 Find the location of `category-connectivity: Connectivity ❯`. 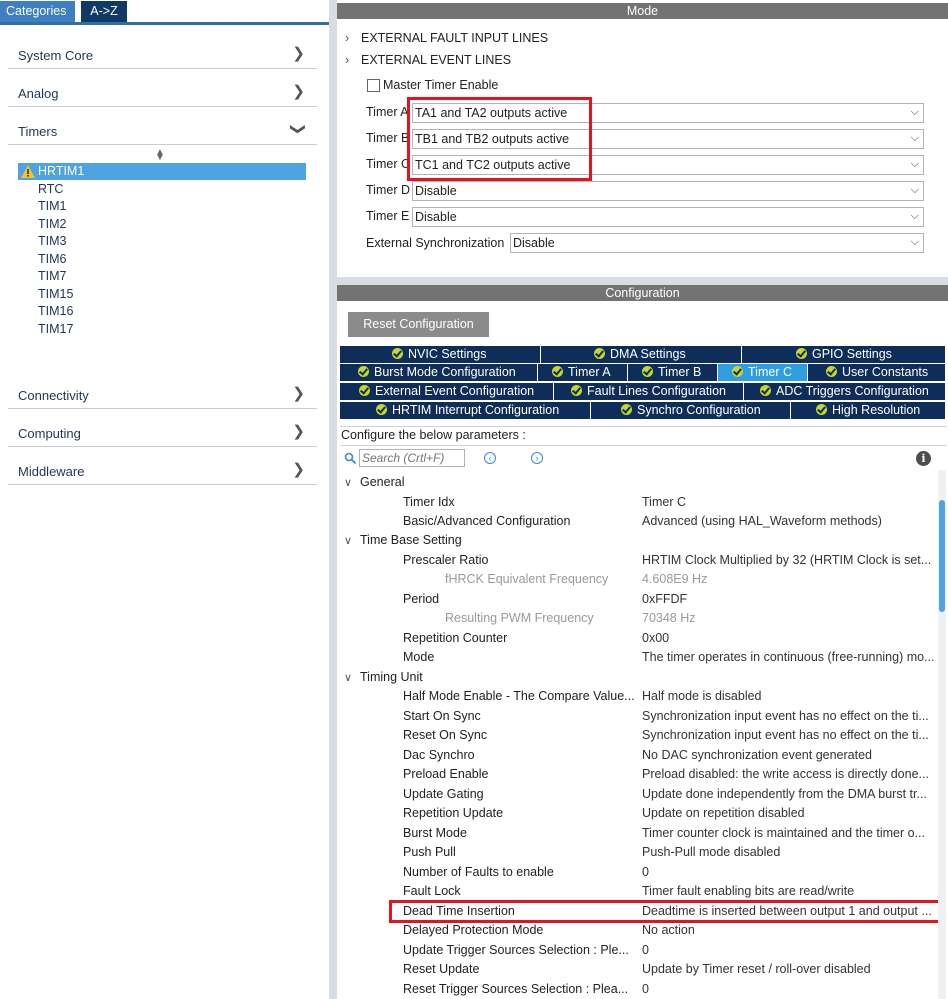

category-connectivity: Connectivity ❯ is located at coordinates (162, 390).